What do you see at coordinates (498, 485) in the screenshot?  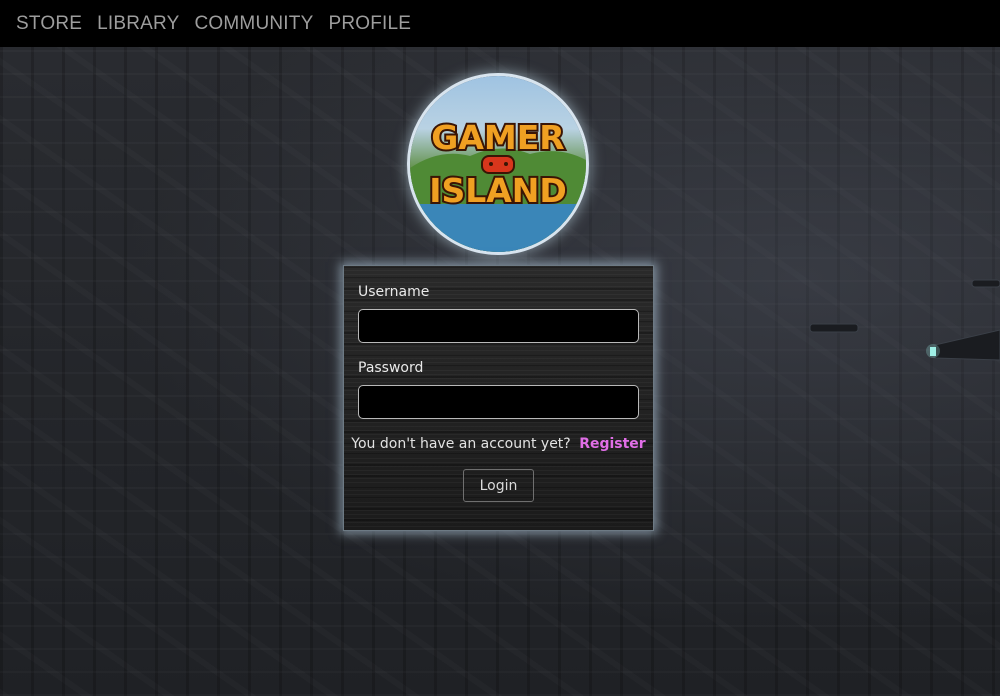 I see `login-button: Login` at bounding box center [498, 485].